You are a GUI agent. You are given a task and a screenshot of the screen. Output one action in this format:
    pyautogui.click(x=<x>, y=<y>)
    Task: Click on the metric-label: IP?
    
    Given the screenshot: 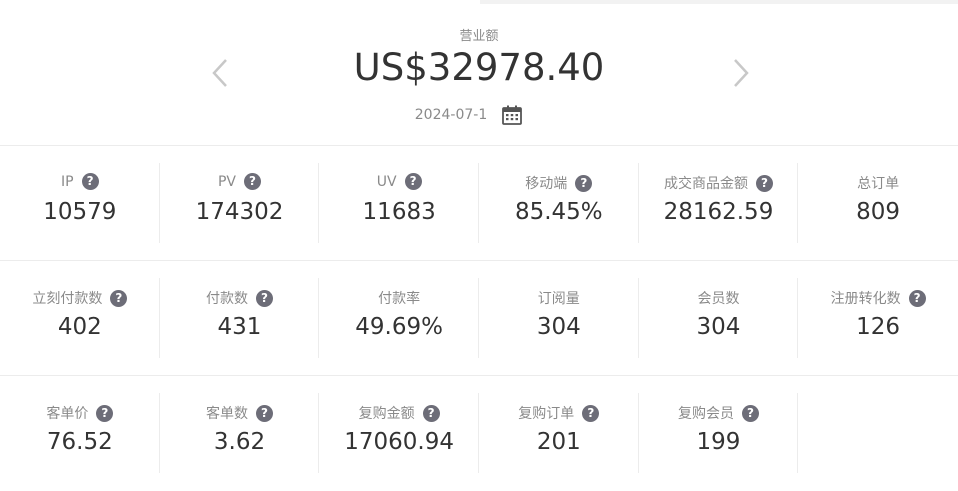 What is the action you would take?
    pyautogui.click(x=80, y=181)
    